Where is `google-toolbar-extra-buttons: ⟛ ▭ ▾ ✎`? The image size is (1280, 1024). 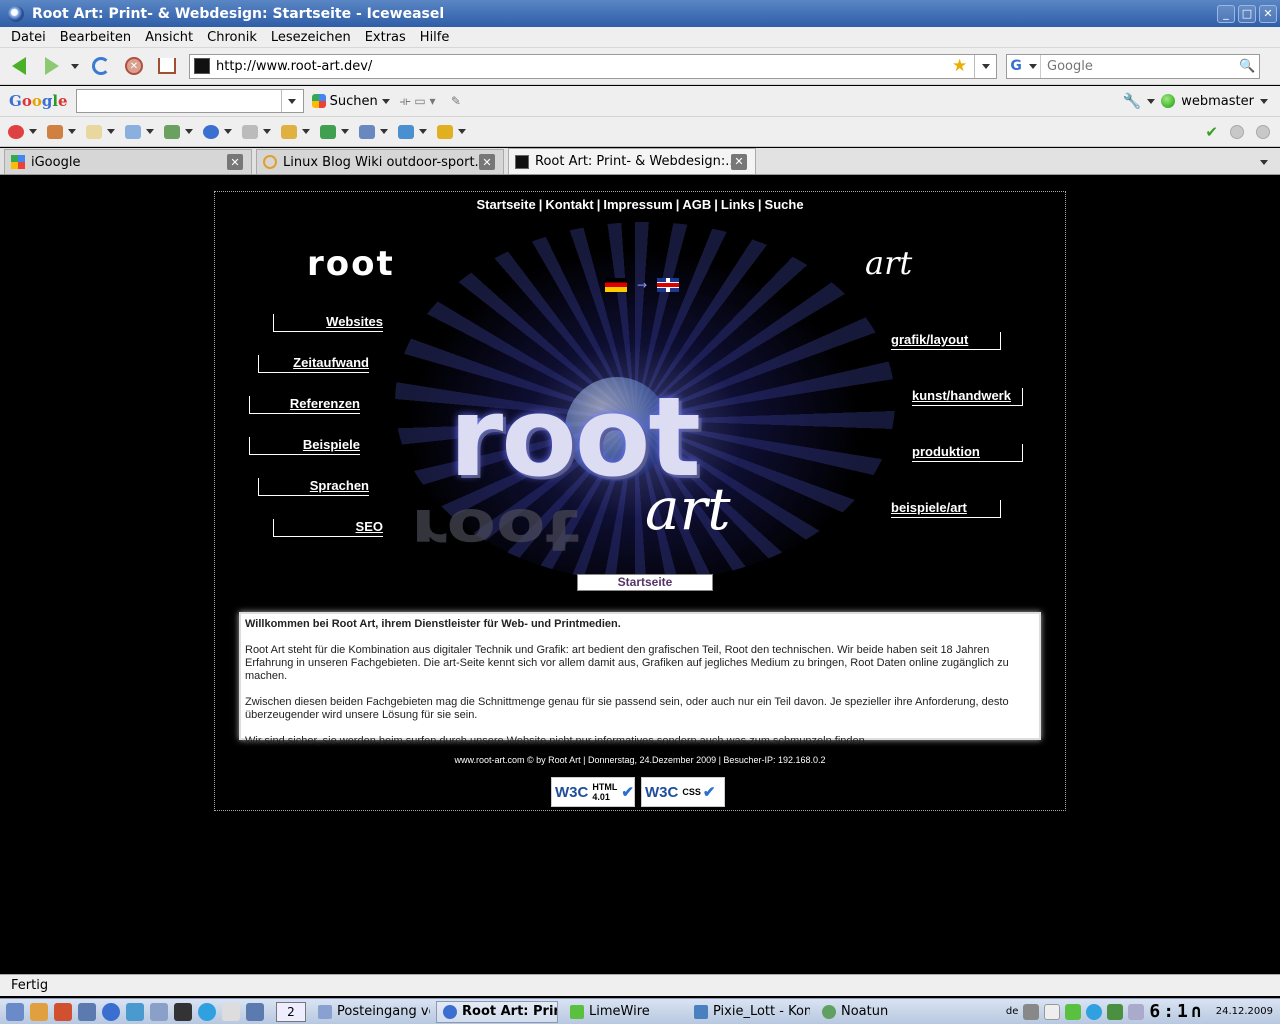
google-toolbar-extra-buttons: ⟛ ▭ ▾ ✎ is located at coordinates (430, 101).